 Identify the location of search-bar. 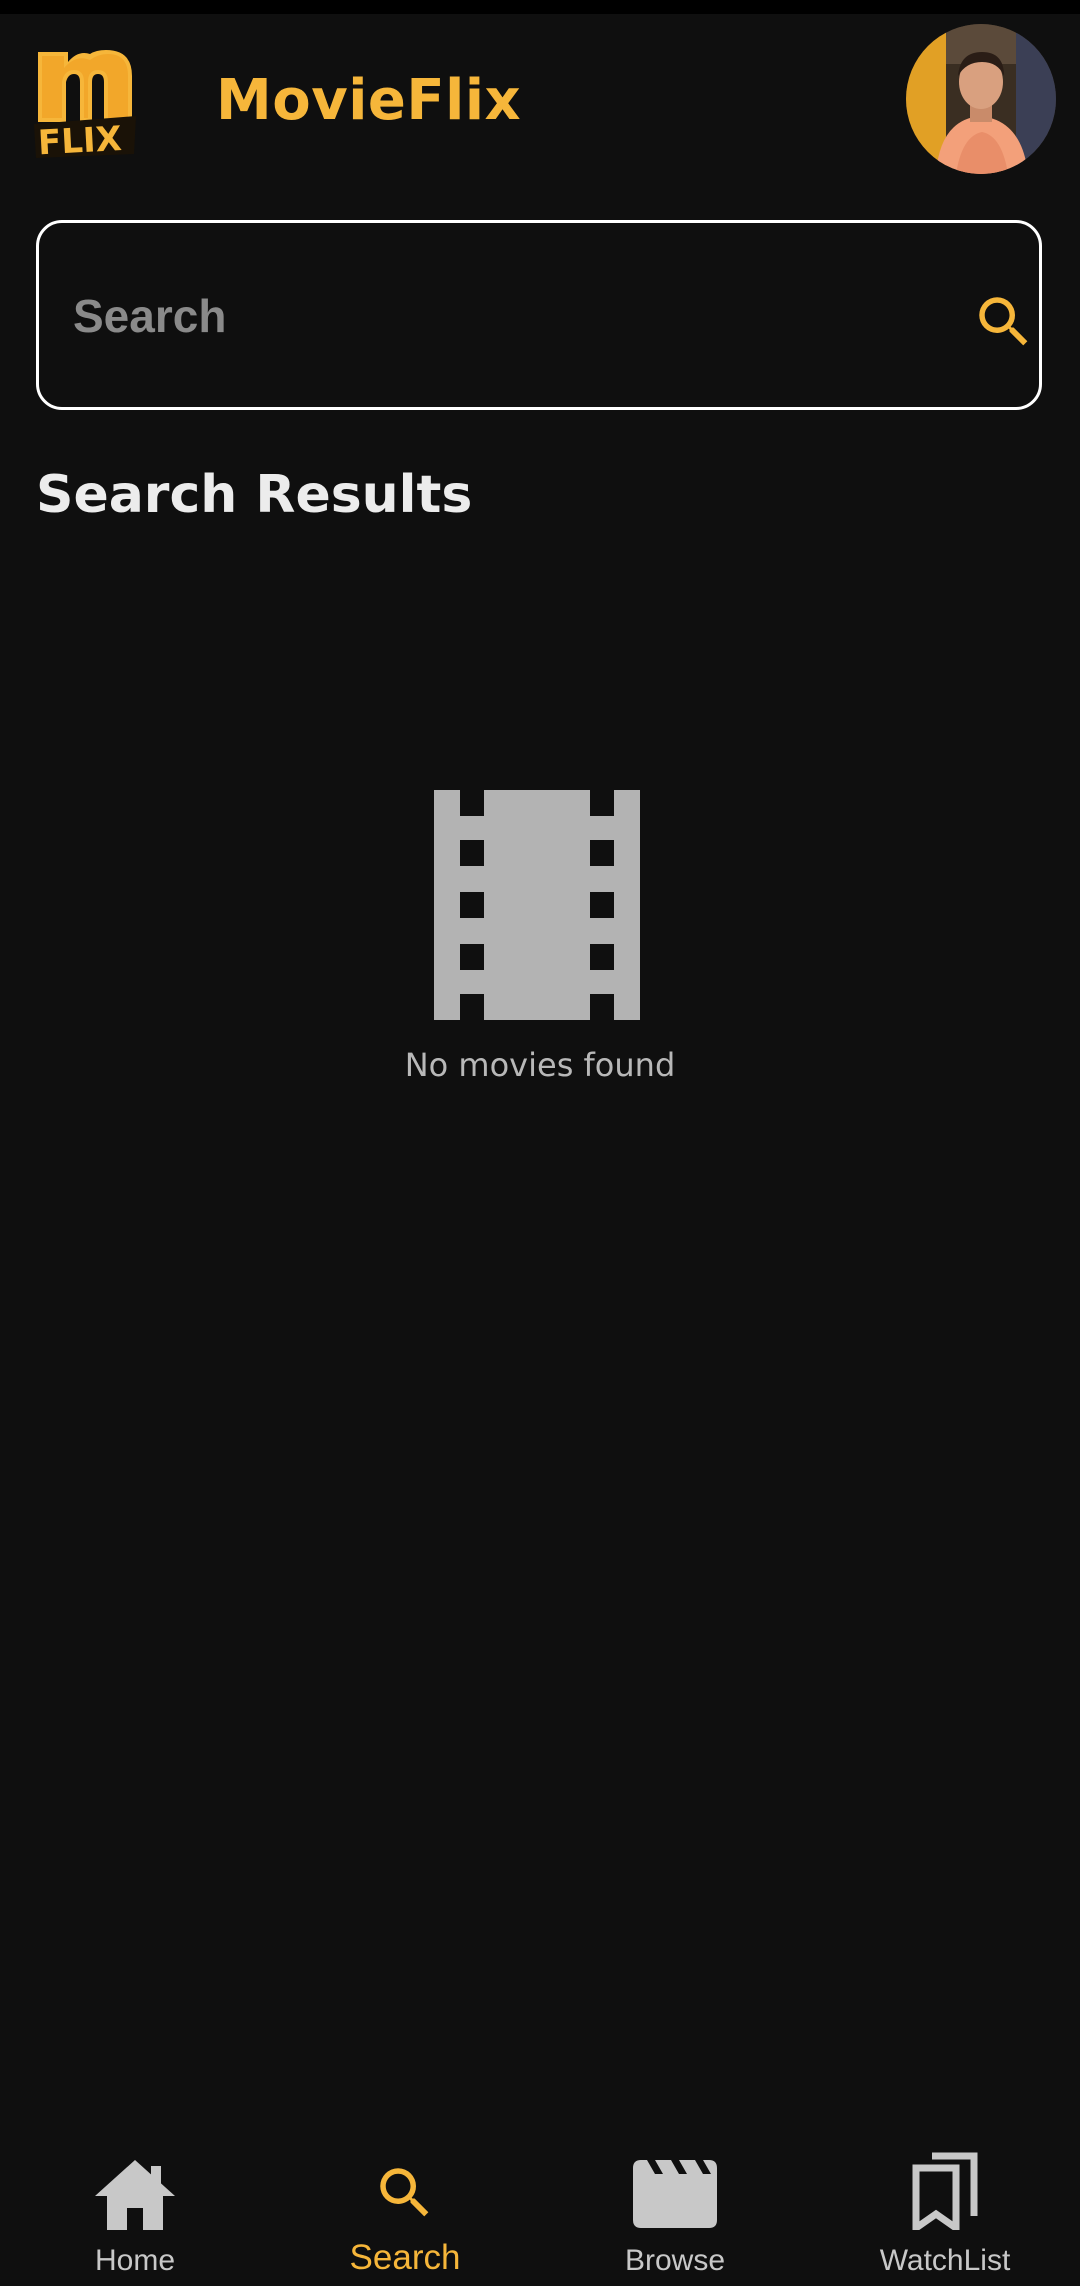
(539, 315).